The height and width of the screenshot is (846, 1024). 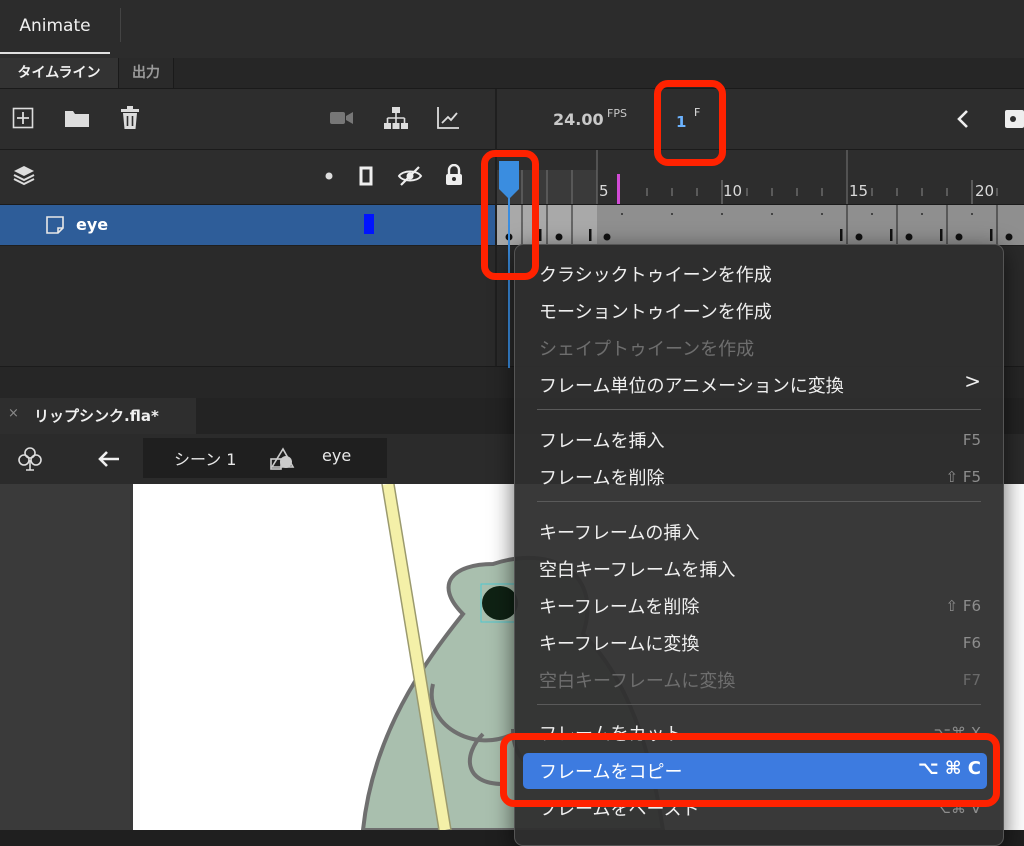 What do you see at coordinates (247, 306) in the screenshot?
I see `layer-list-empty` at bounding box center [247, 306].